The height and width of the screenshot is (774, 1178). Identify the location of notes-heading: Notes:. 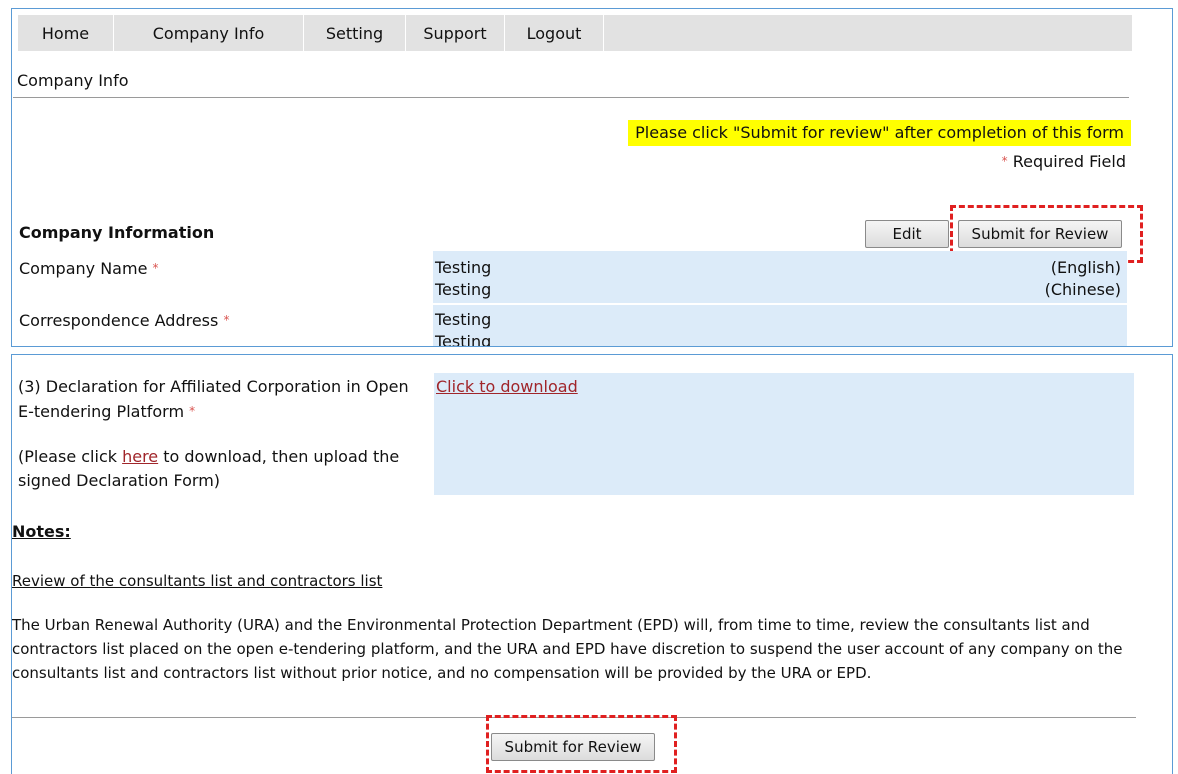
(41, 531).